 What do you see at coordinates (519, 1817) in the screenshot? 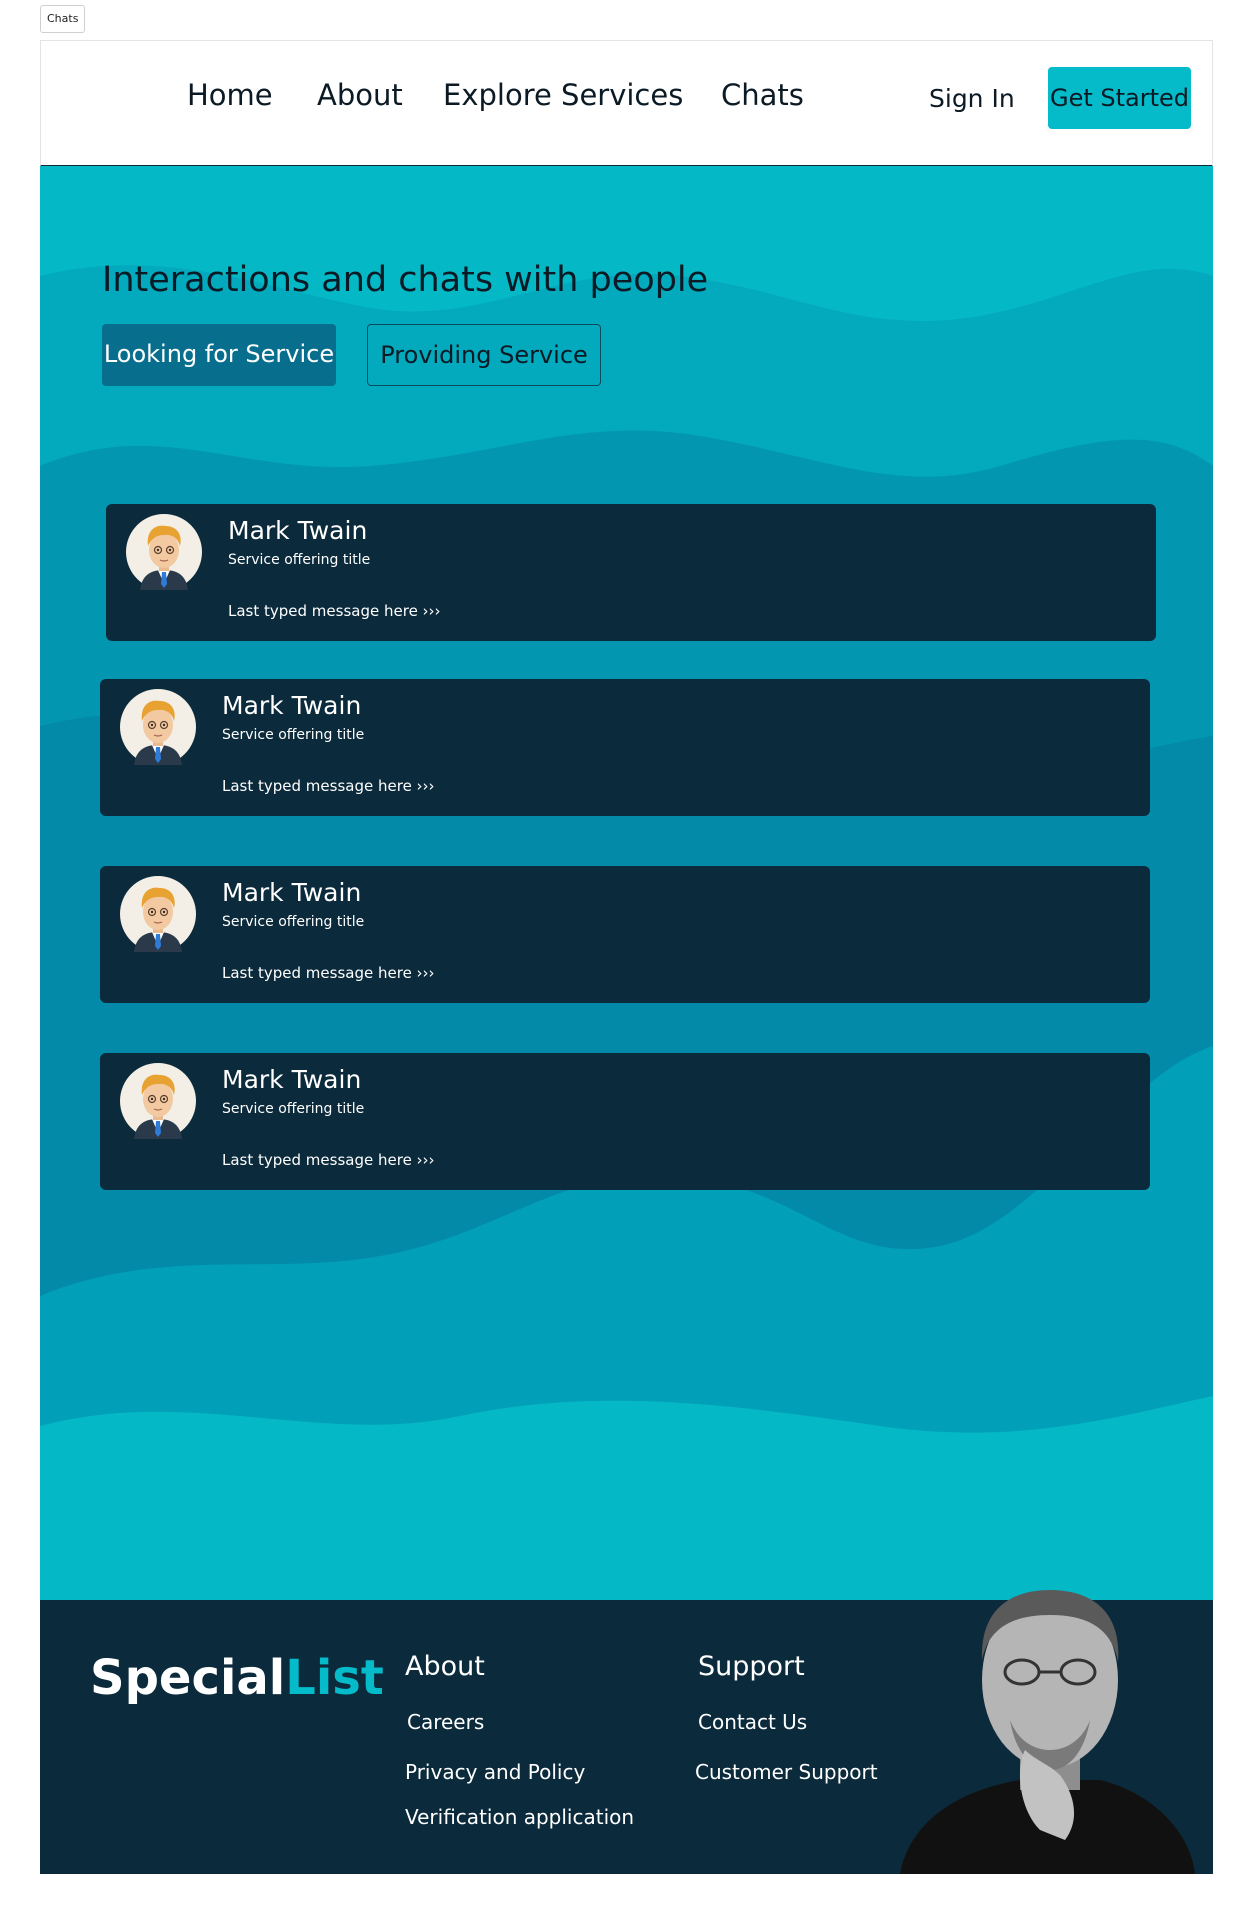
I see `footer-link-verification: Verification application` at bounding box center [519, 1817].